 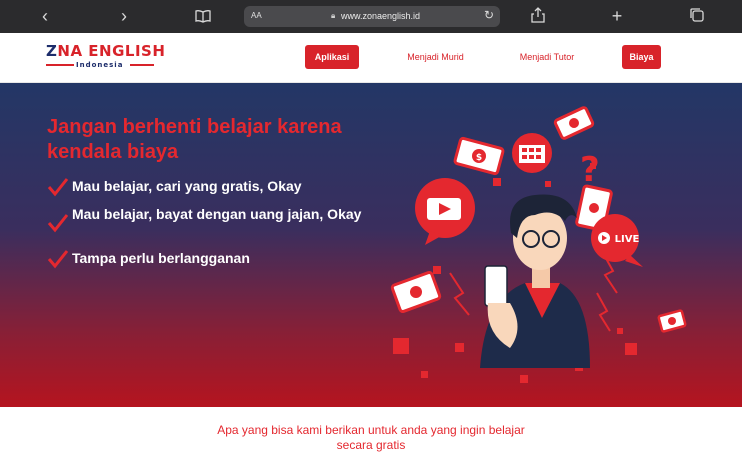 I want to click on video-play-icon, so click(x=445, y=211).